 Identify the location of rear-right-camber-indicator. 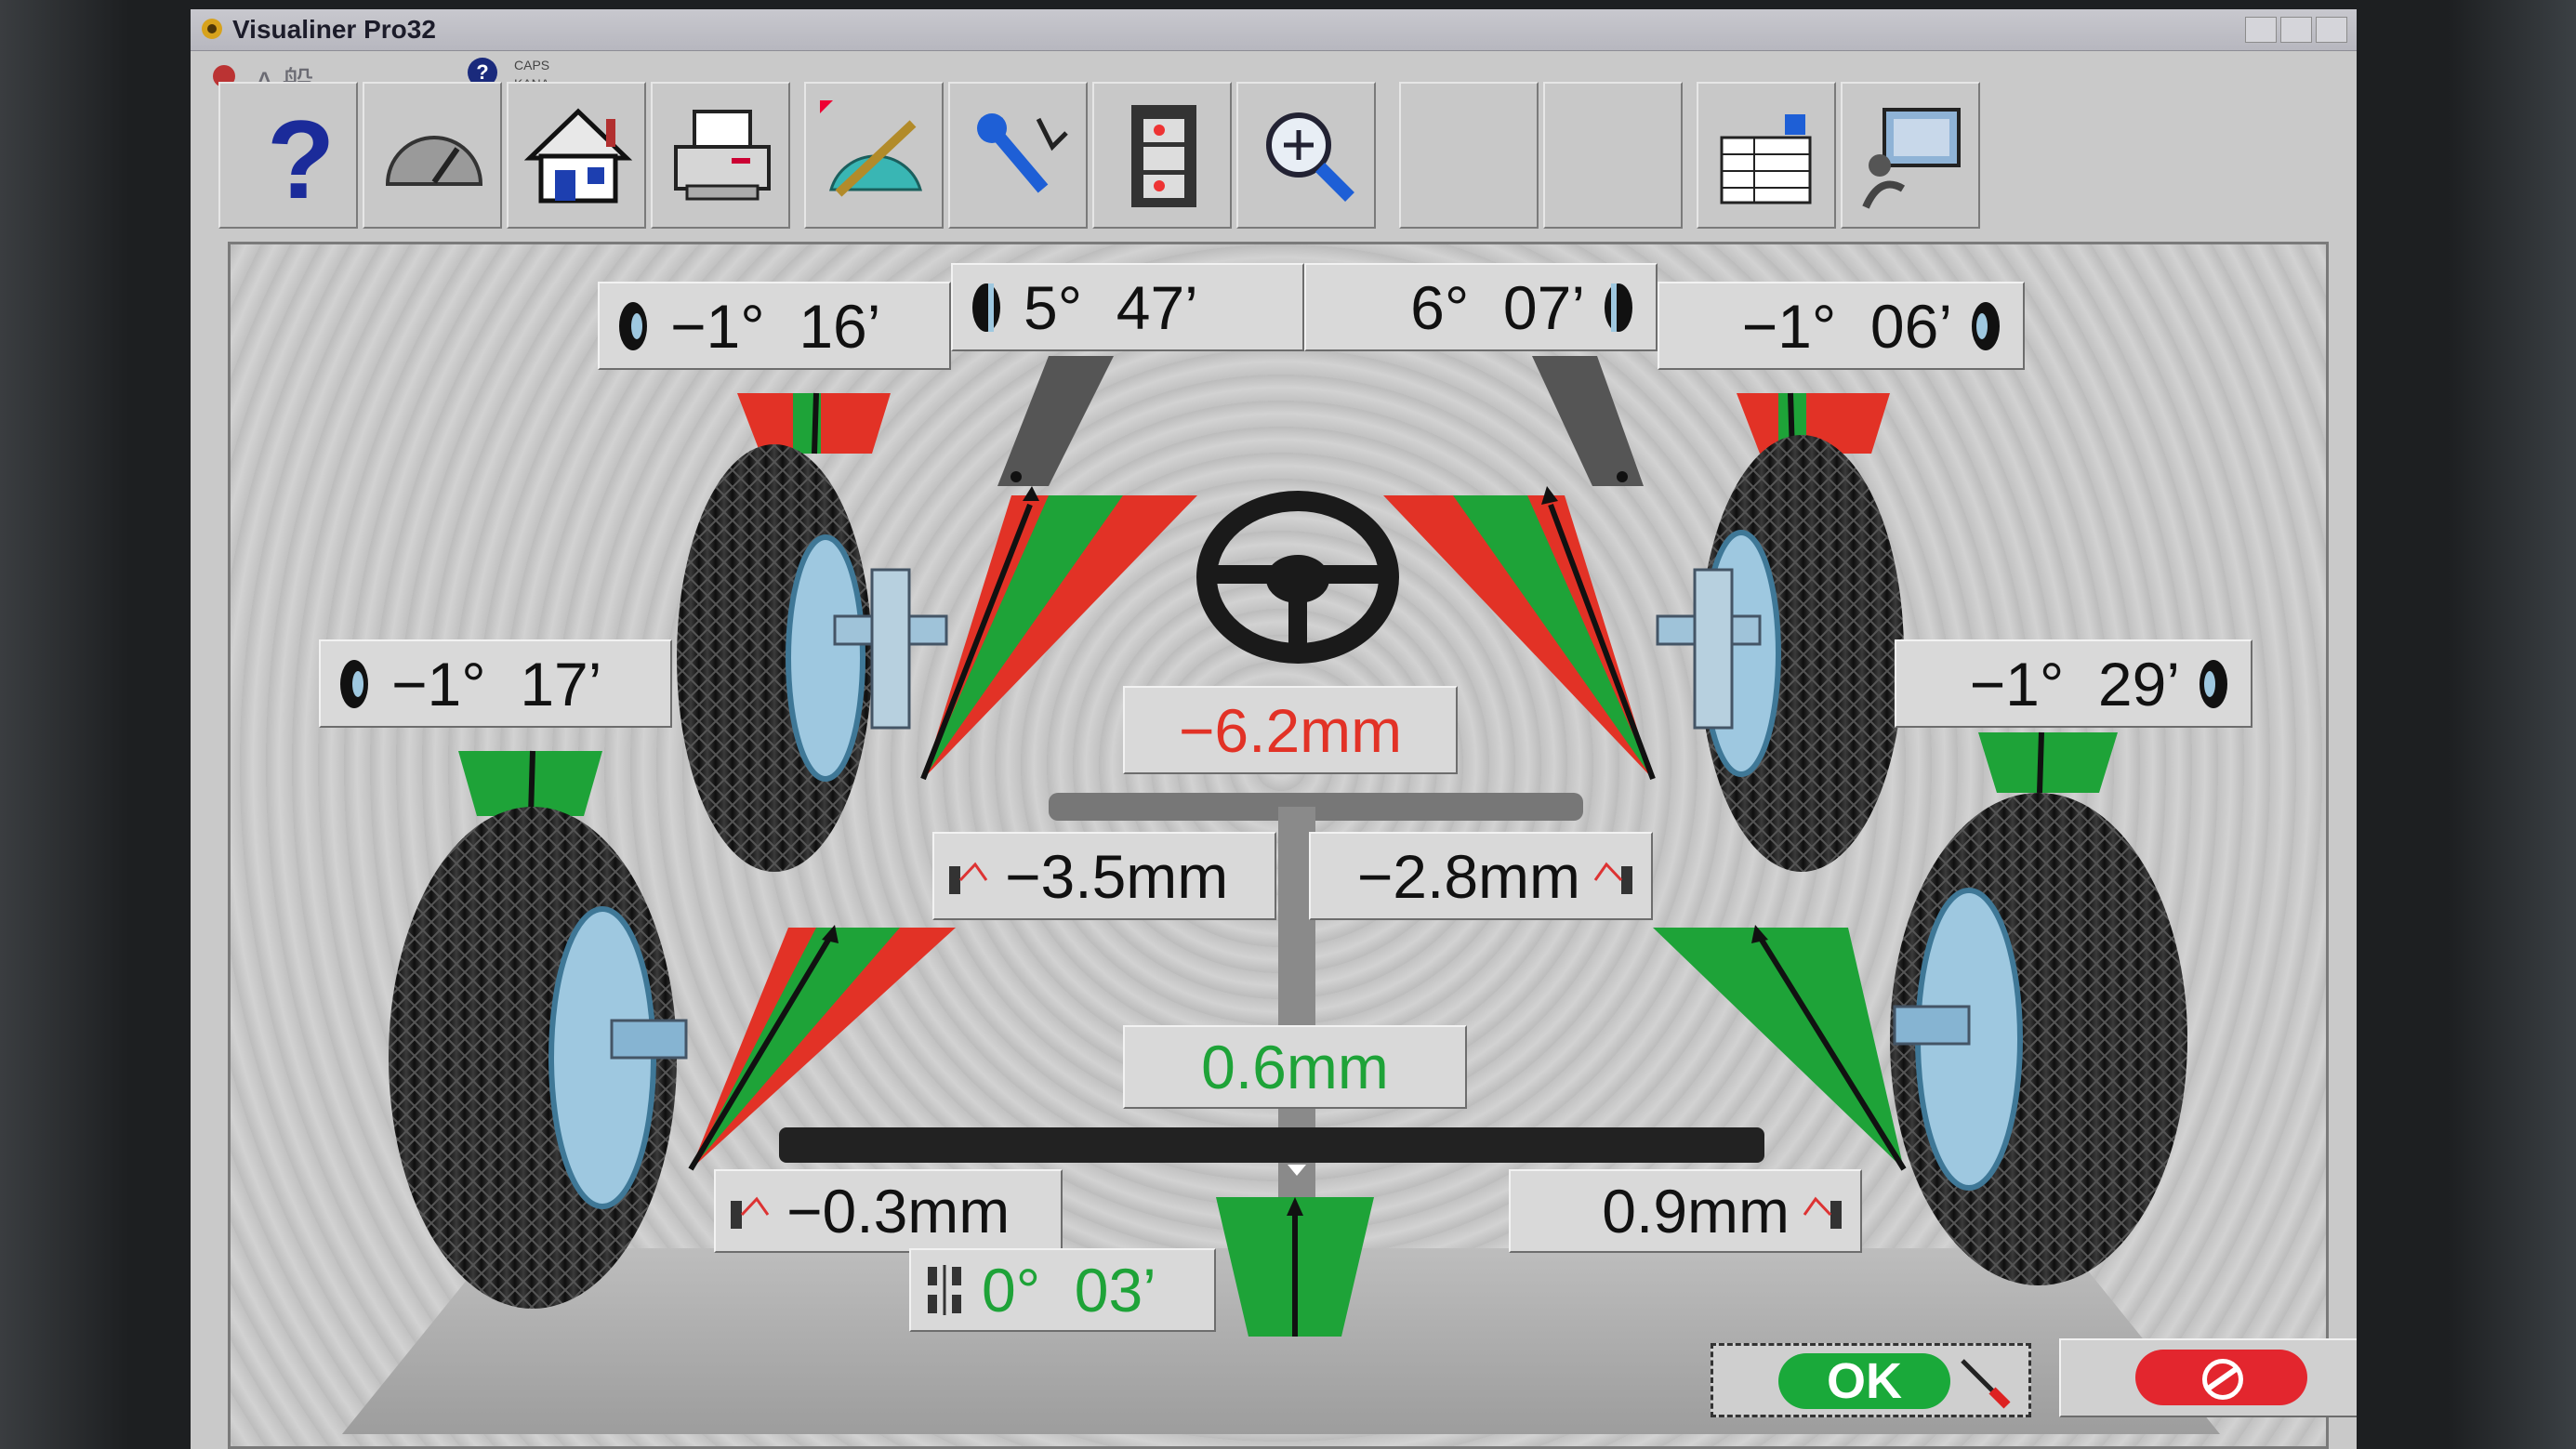
(2048, 762).